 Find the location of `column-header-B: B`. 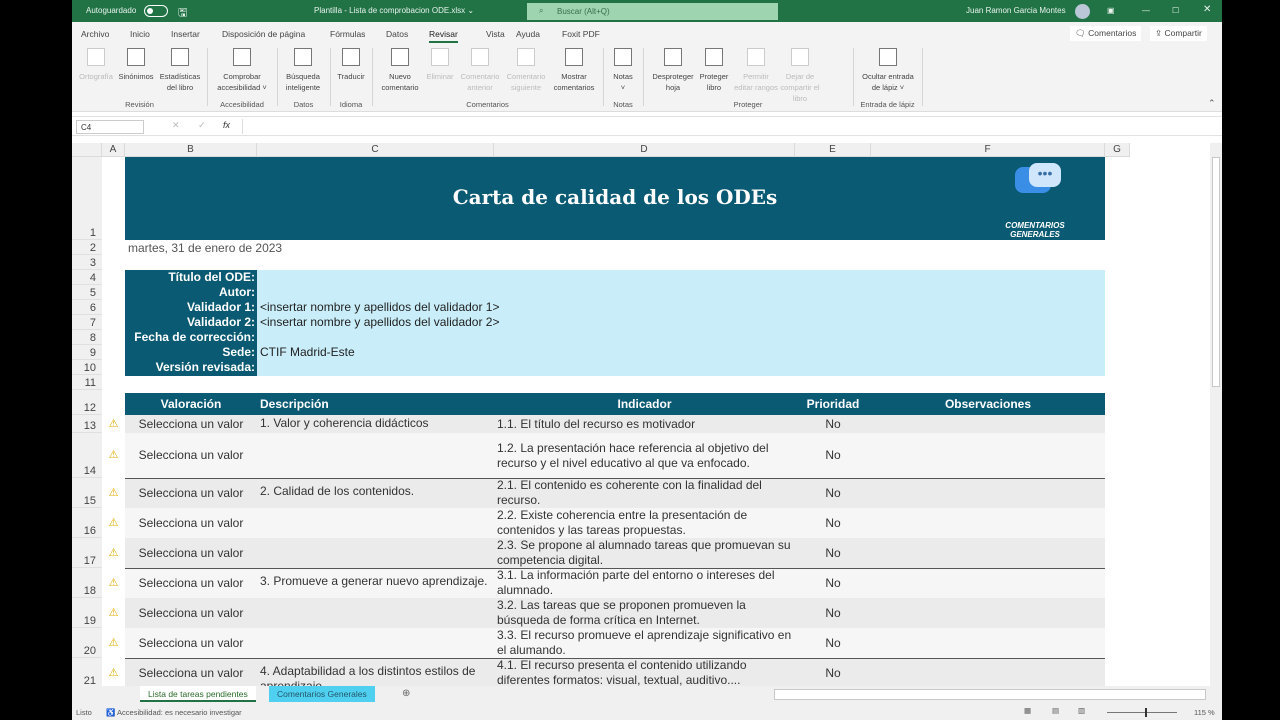

column-header-B: B is located at coordinates (191, 150).